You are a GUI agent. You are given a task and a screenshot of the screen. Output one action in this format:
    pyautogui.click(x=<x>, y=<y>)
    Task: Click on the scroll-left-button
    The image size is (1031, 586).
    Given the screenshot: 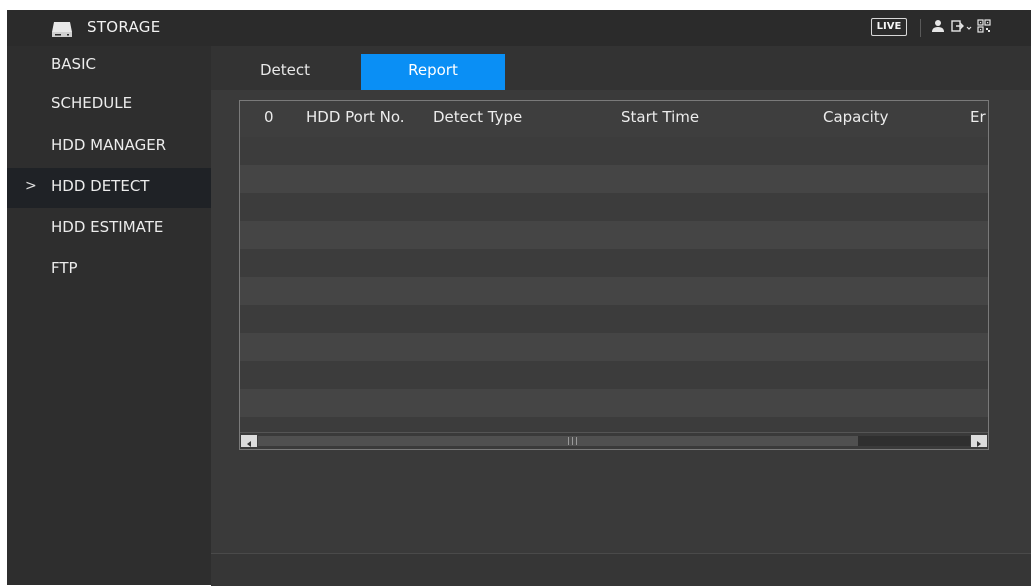 What is the action you would take?
    pyautogui.click(x=249, y=441)
    